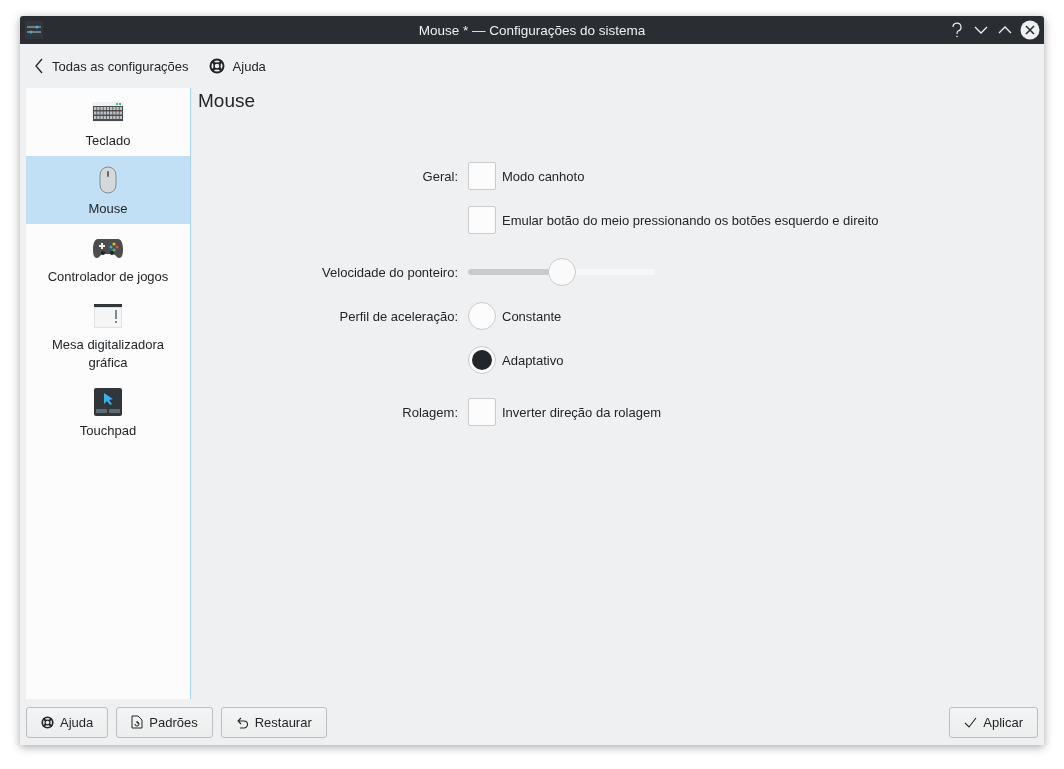 Image resolution: width=1064 pixels, height=769 pixels. I want to click on form-label: Rolagem:, so click(430, 412).